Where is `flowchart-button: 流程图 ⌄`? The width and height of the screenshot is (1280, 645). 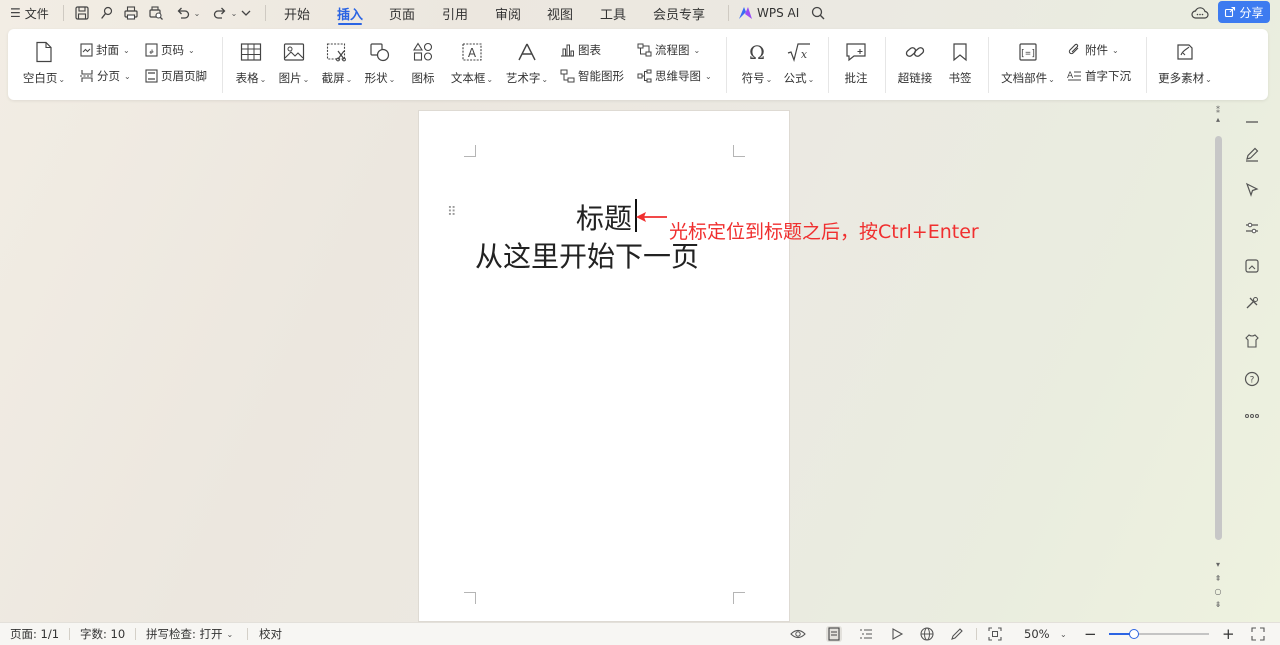 flowchart-button: 流程图 ⌄ is located at coordinates (668, 50).